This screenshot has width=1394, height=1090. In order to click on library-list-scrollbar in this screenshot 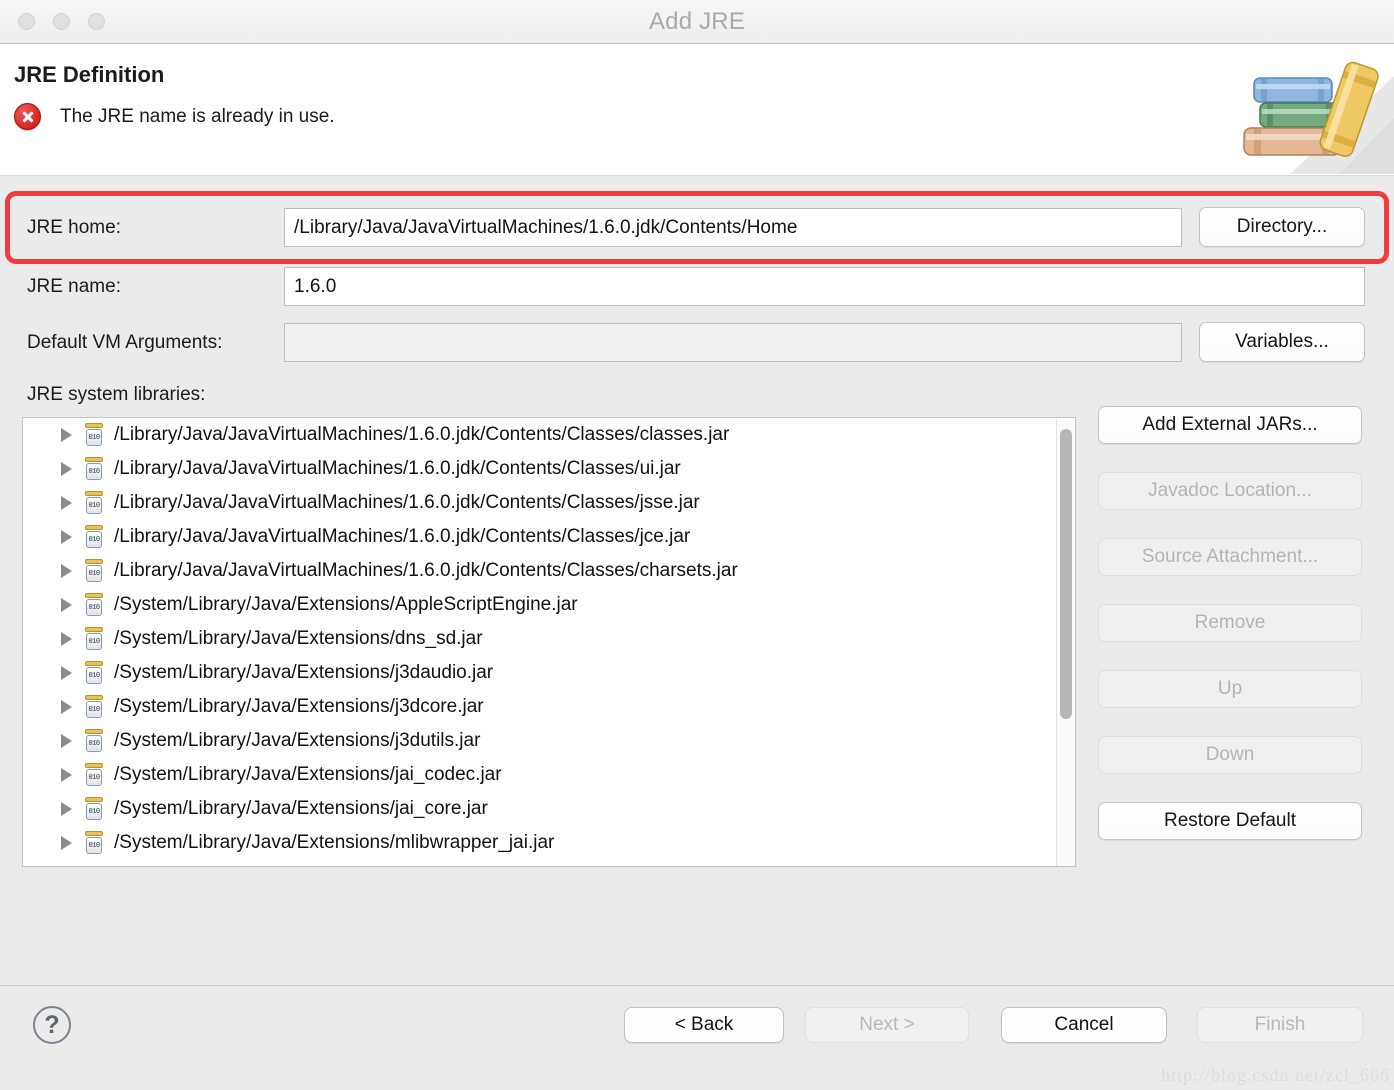, I will do `click(1065, 642)`.